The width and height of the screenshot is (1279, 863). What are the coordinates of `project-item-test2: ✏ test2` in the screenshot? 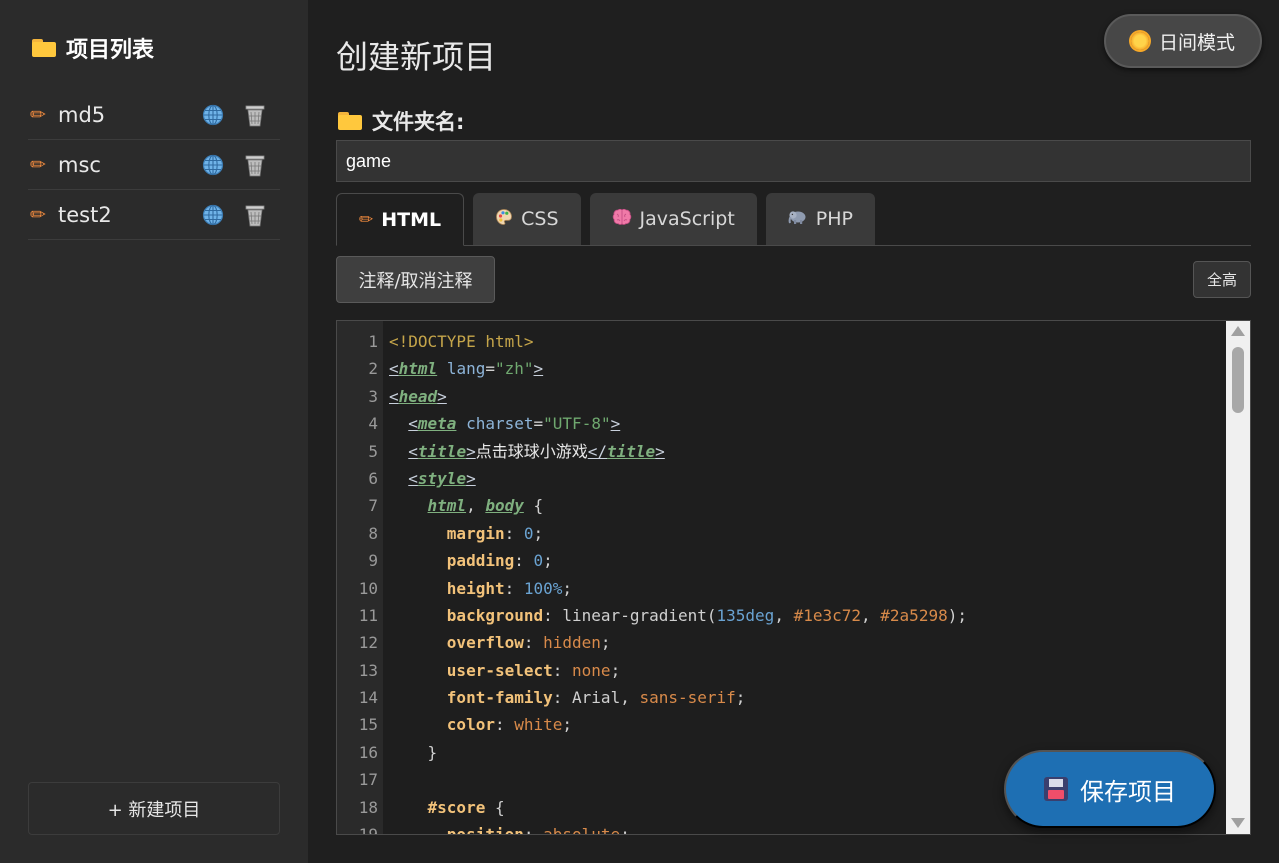 It's located at (154, 215).